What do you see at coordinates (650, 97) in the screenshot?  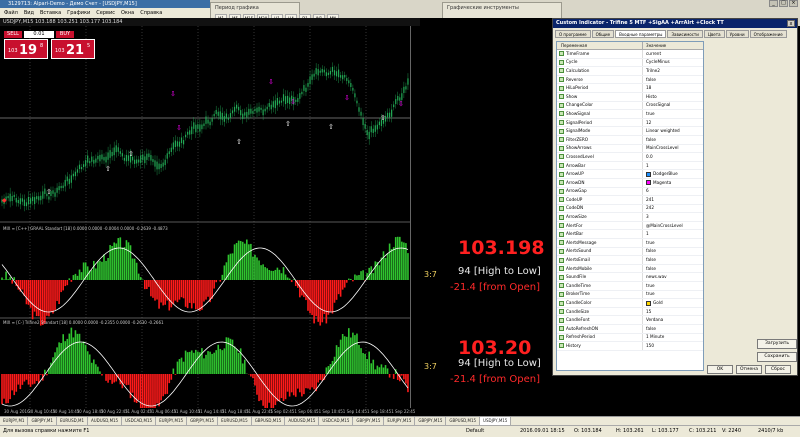 I see `param-value-cell: Histo` at bounding box center [650, 97].